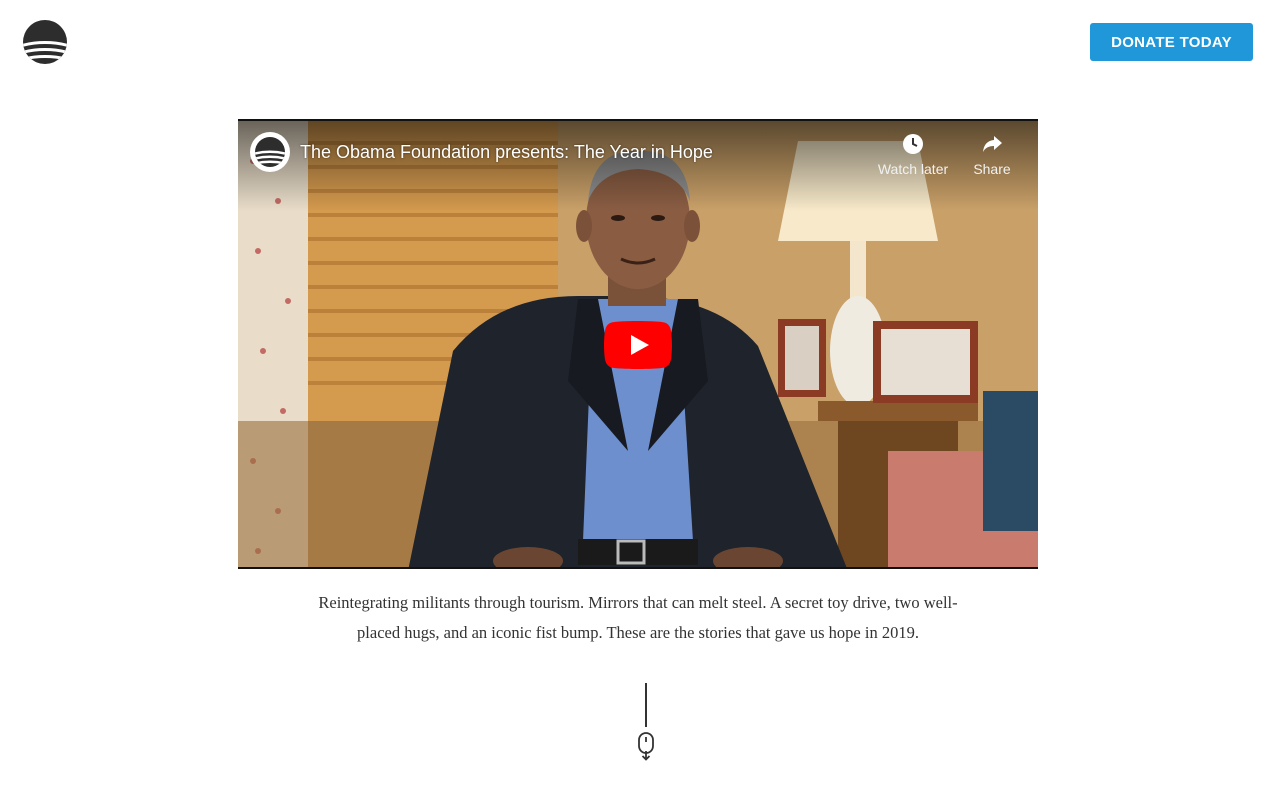 The width and height of the screenshot is (1269, 785). Describe the element at coordinates (913, 155) in the screenshot. I see `watch-later-button: Watch later` at that location.